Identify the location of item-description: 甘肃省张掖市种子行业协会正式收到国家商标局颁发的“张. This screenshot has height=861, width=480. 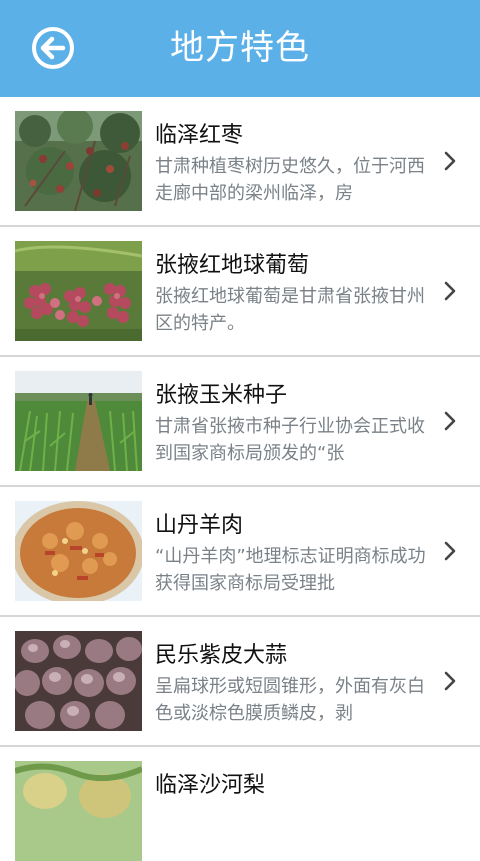
(290, 440).